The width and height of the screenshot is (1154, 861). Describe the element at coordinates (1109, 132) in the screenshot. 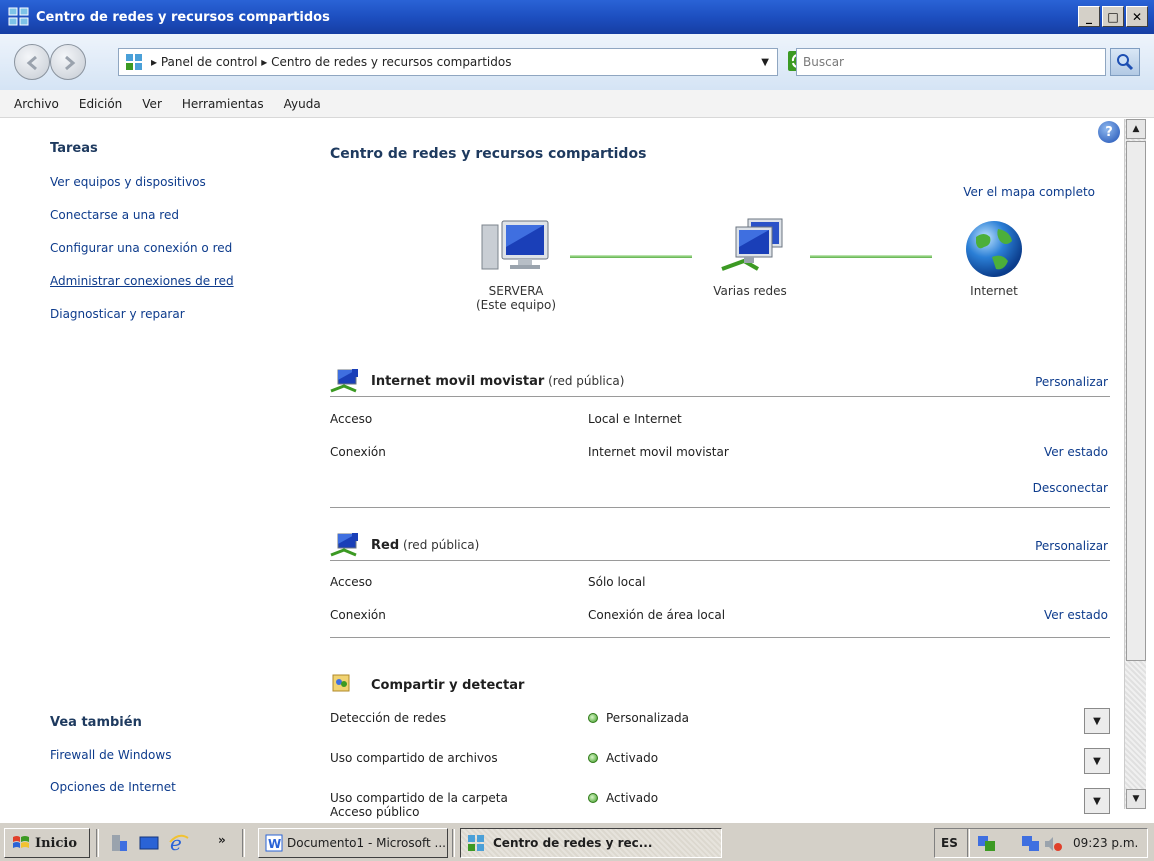

I see `help-icon: ?` at that location.